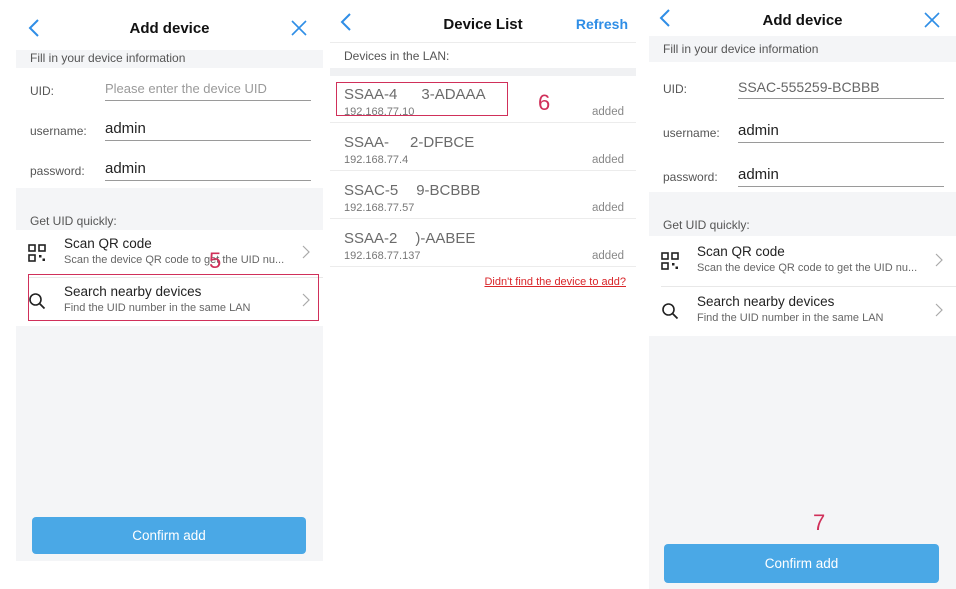 The height and width of the screenshot is (589, 956). I want to click on refresh-button: Refresh, so click(602, 24).